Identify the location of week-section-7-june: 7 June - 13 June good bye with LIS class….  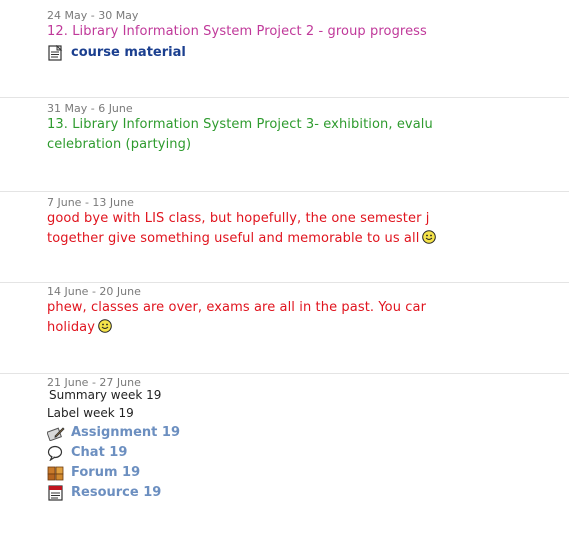
(284, 222).